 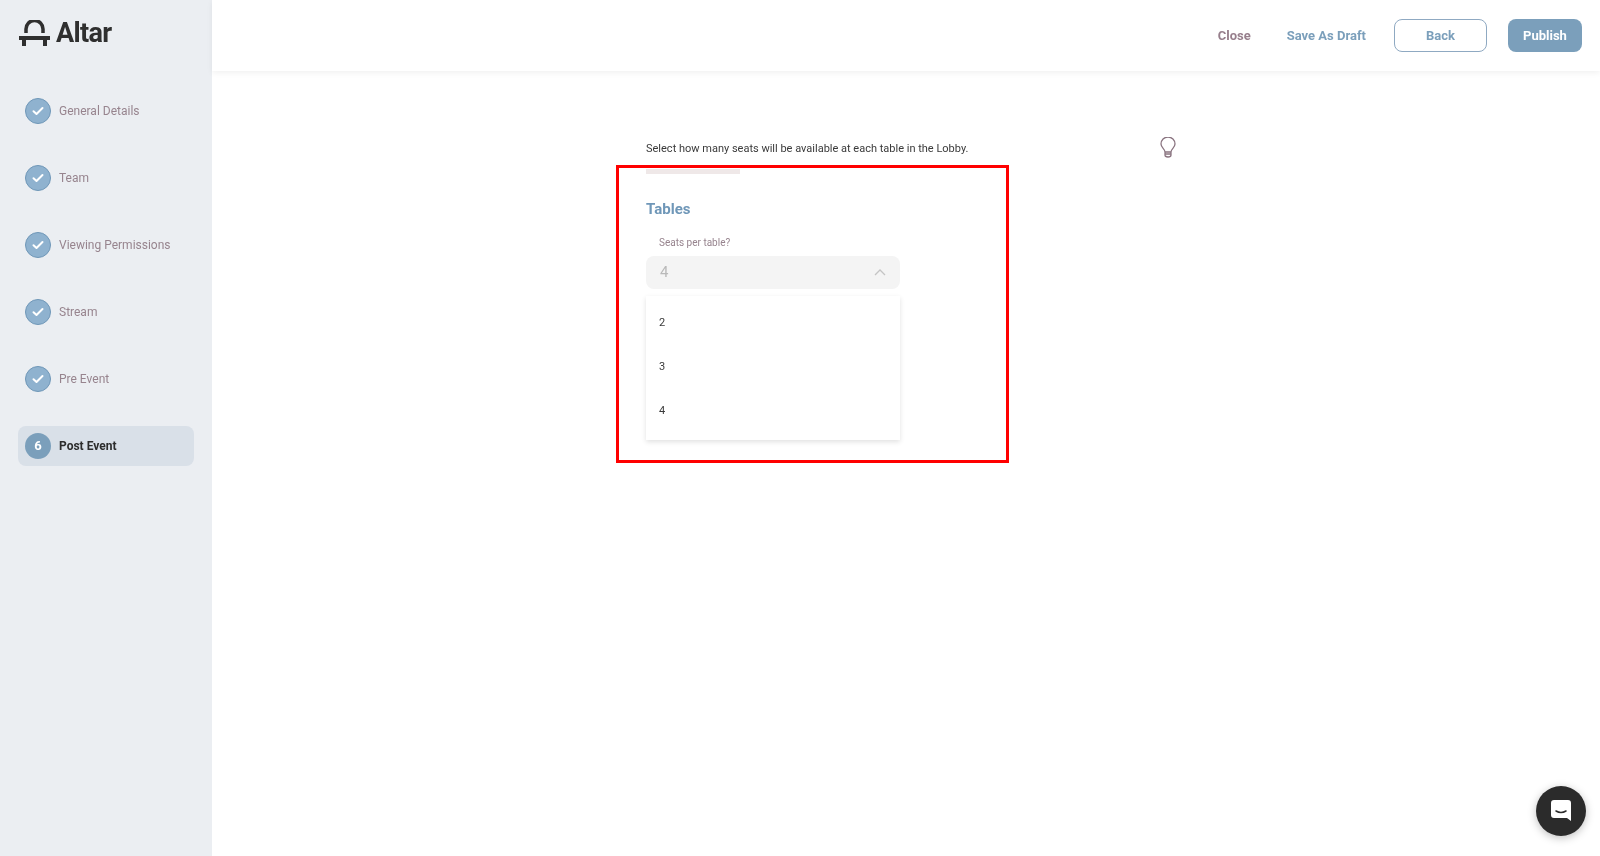 I want to click on step-item: 6 Post Event, so click(x=106, y=446).